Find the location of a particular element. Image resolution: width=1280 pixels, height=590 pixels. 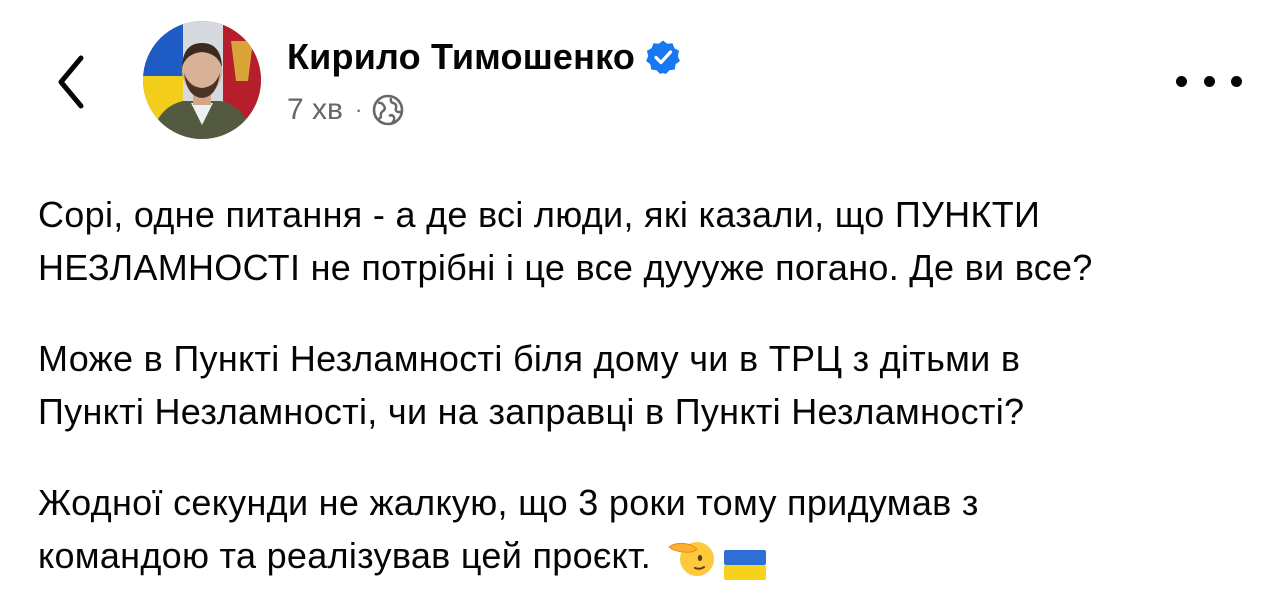

author-block: Кирило Тимошенко 7 хв · is located at coordinates (484, 81).